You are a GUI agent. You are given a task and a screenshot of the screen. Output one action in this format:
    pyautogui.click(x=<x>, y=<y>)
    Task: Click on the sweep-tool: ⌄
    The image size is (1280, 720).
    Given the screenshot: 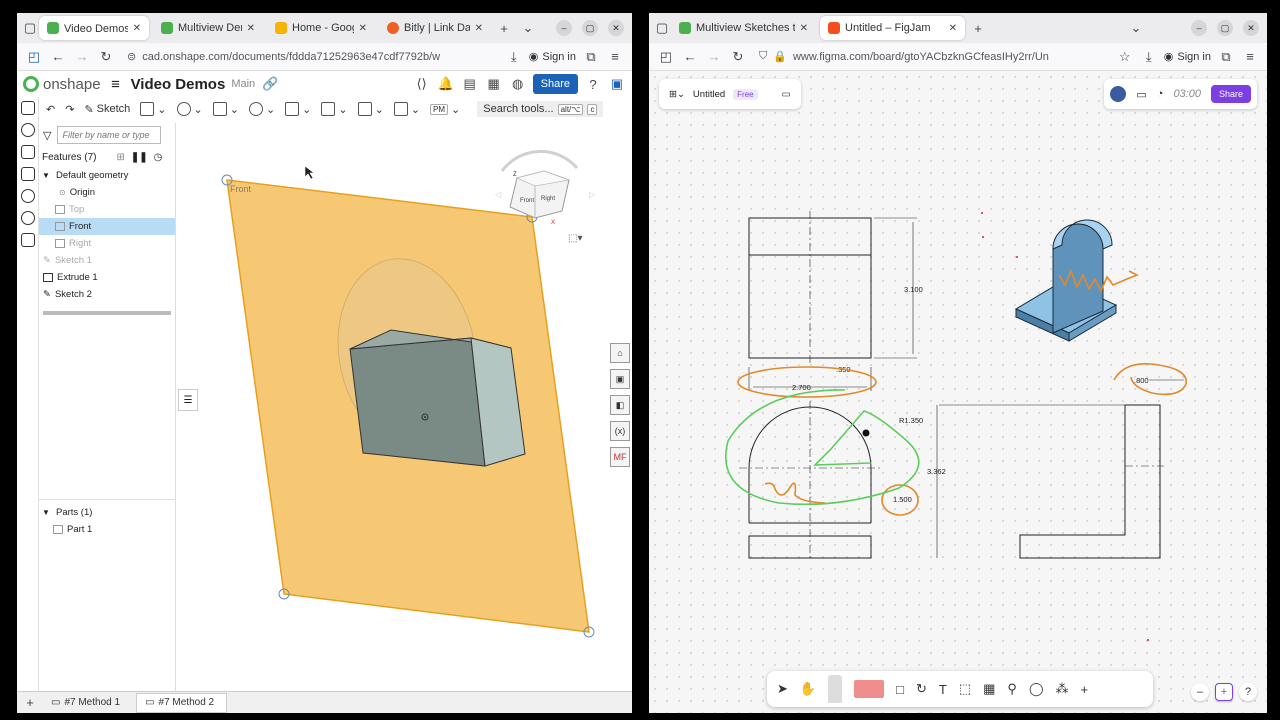 What is the action you would take?
    pyautogui.click(x=226, y=109)
    